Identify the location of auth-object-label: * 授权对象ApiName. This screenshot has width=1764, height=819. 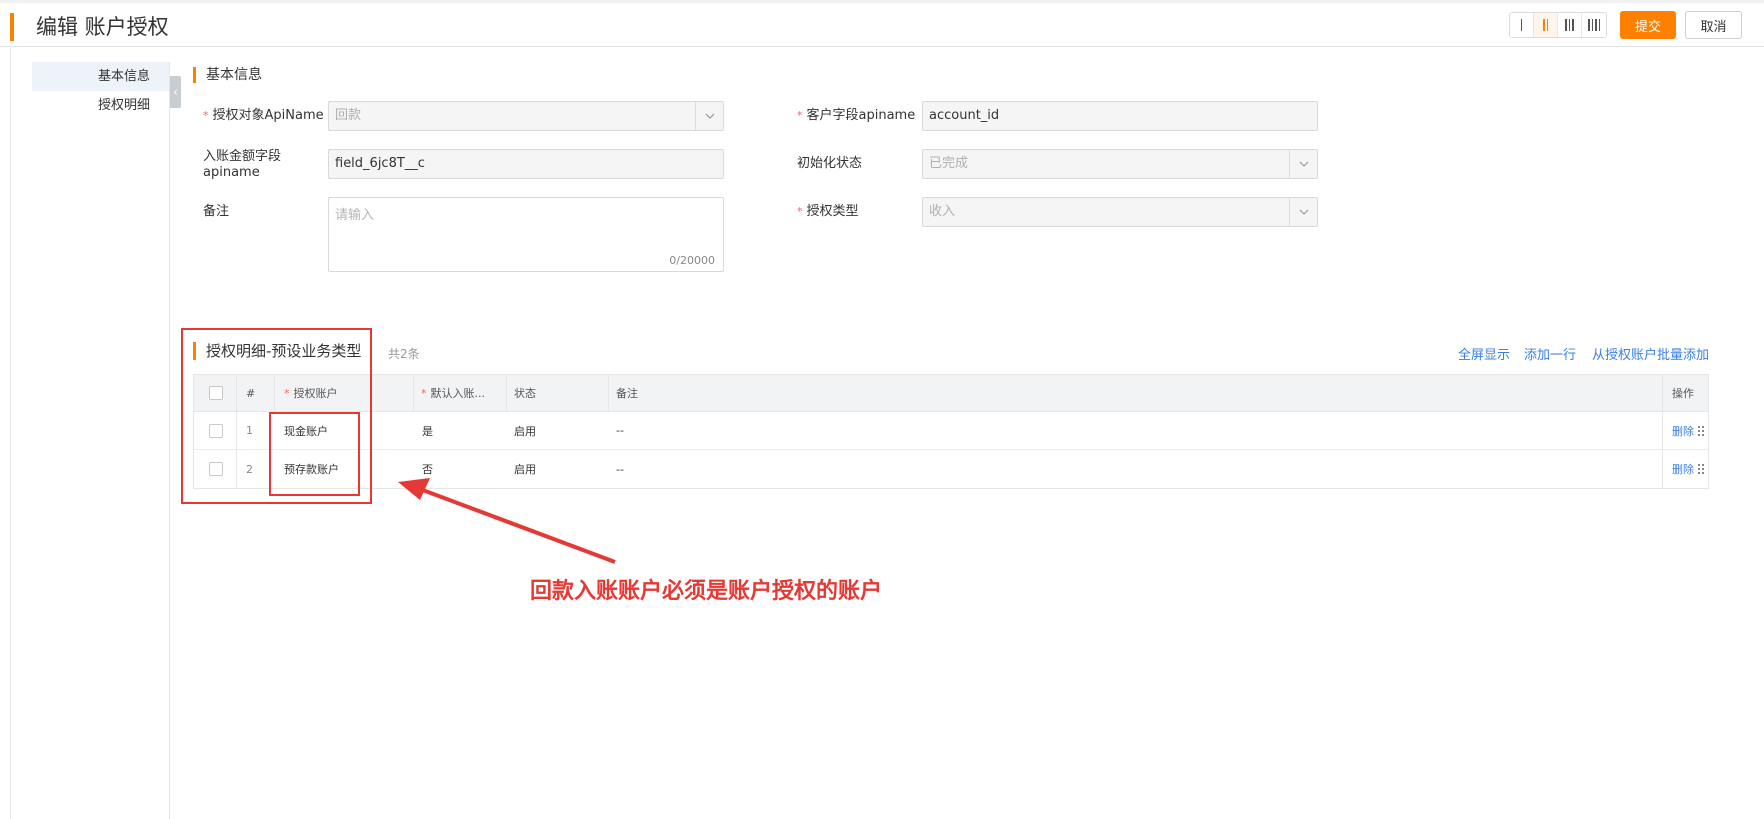
(263, 116).